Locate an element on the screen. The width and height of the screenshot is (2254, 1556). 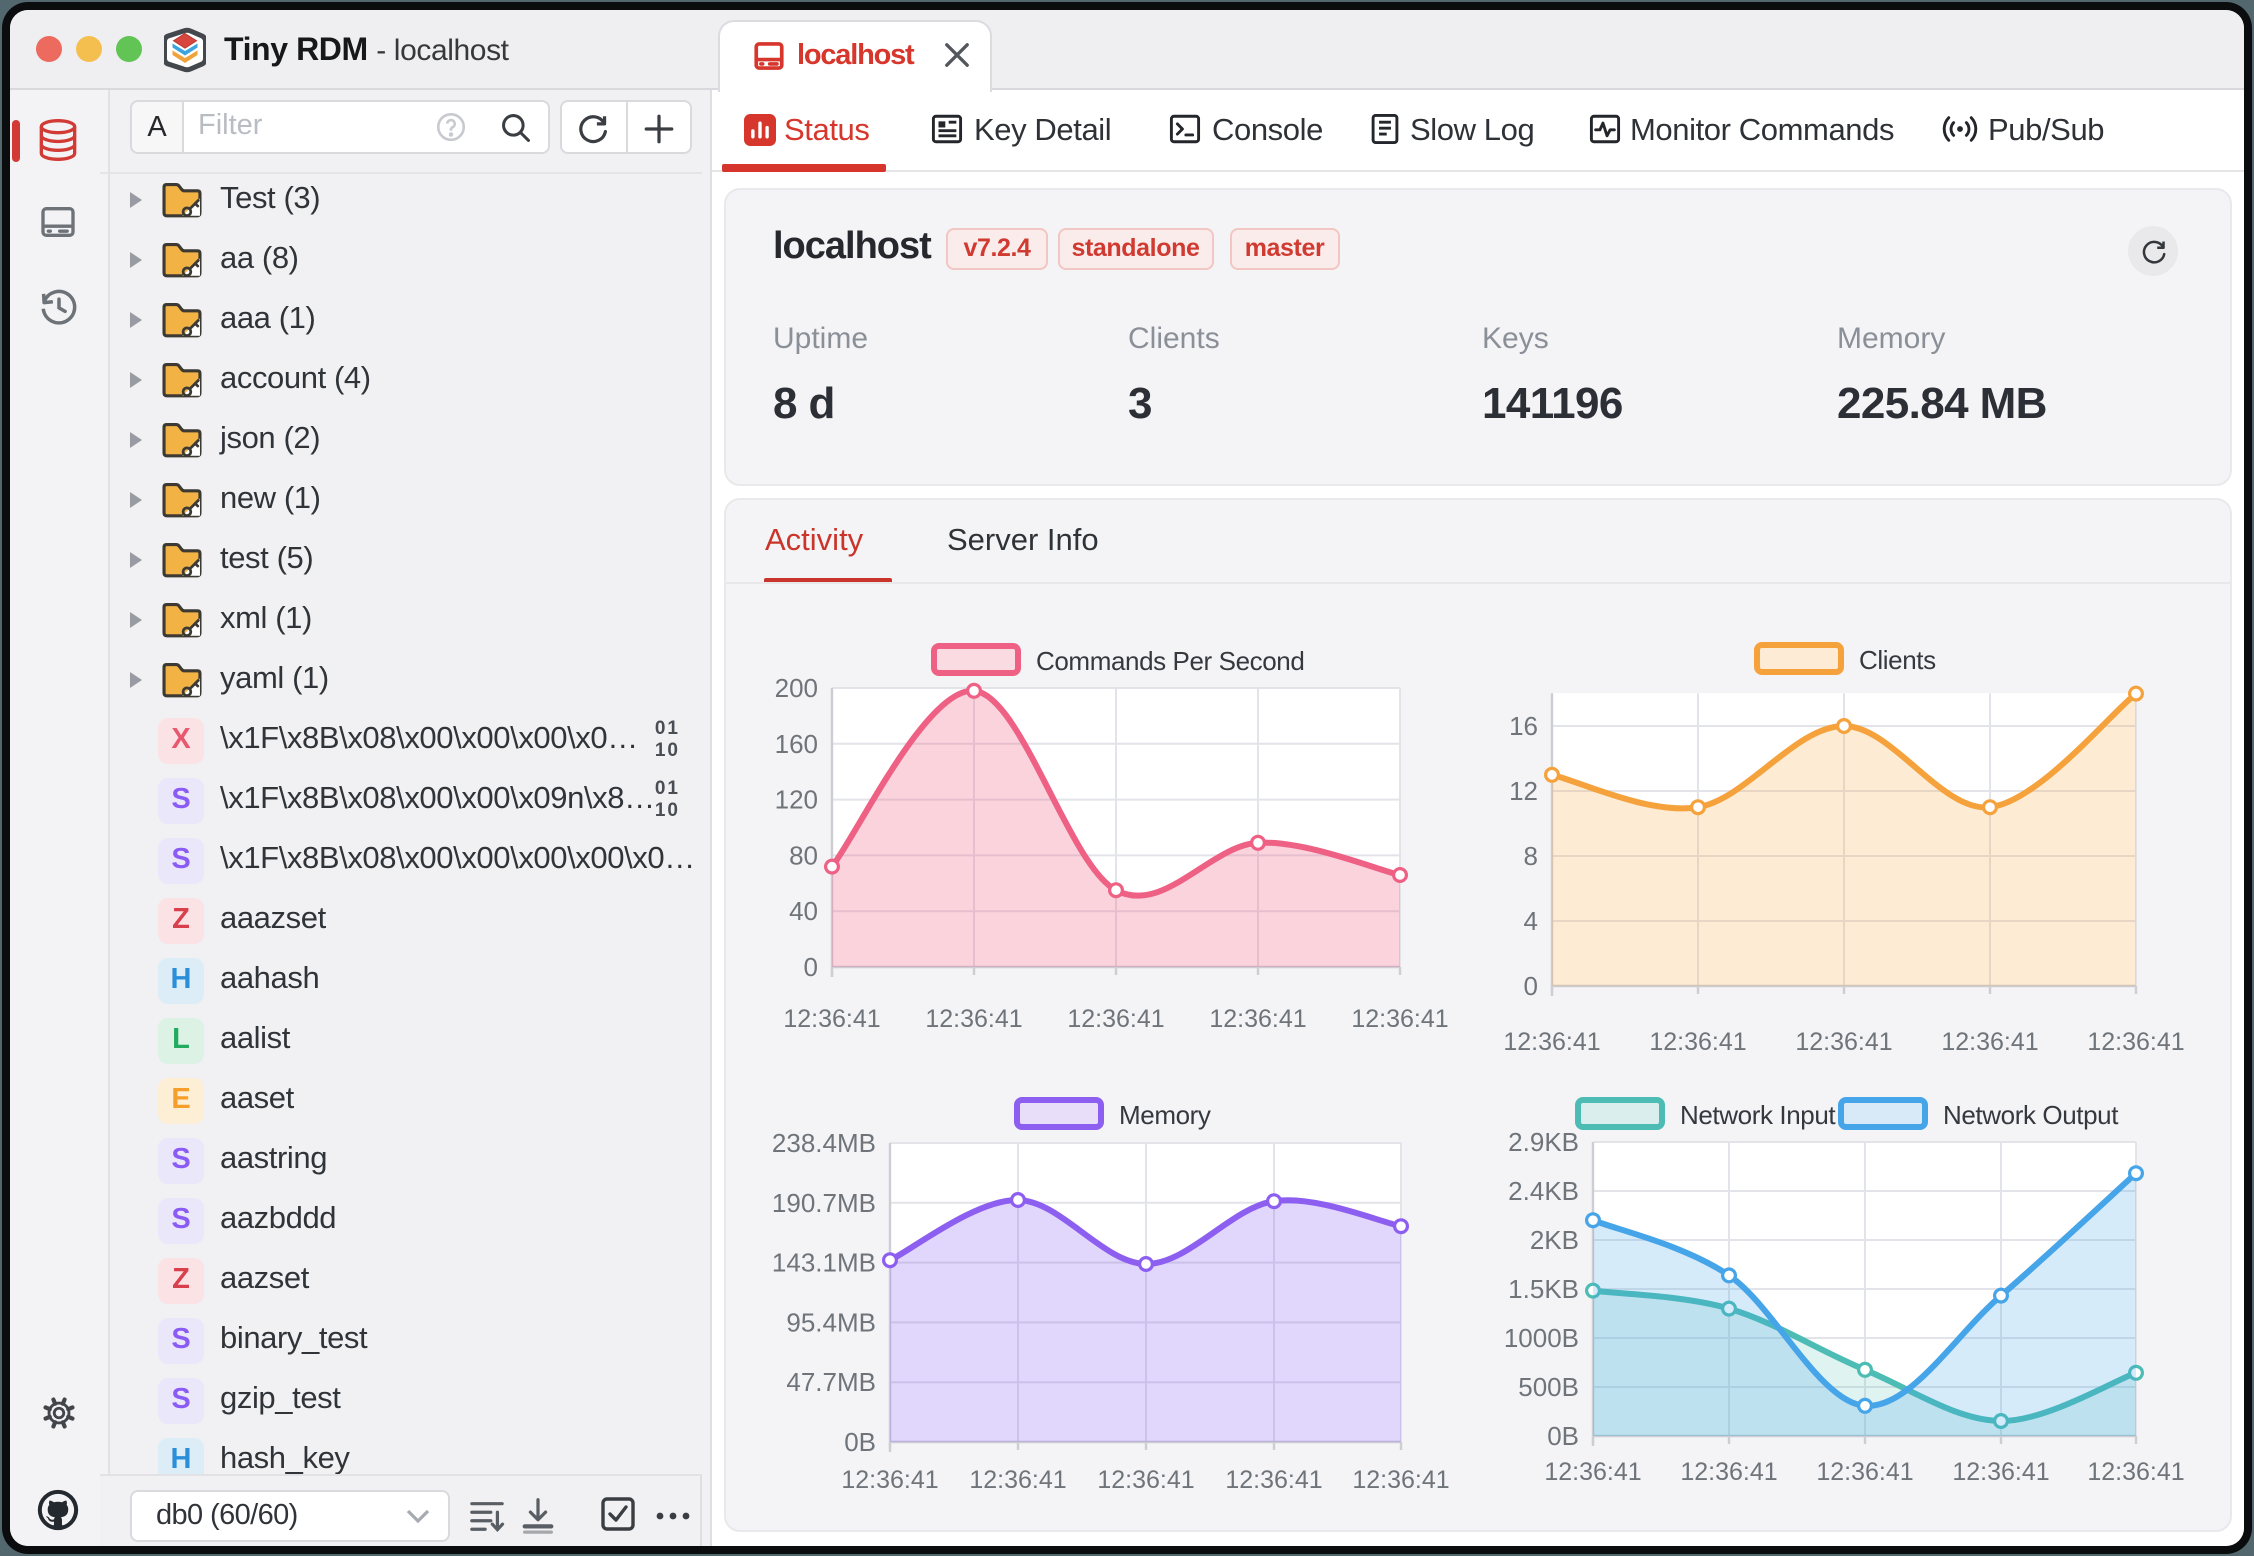
svg-text: 1.5KB is located at coordinates (1543, 1289).